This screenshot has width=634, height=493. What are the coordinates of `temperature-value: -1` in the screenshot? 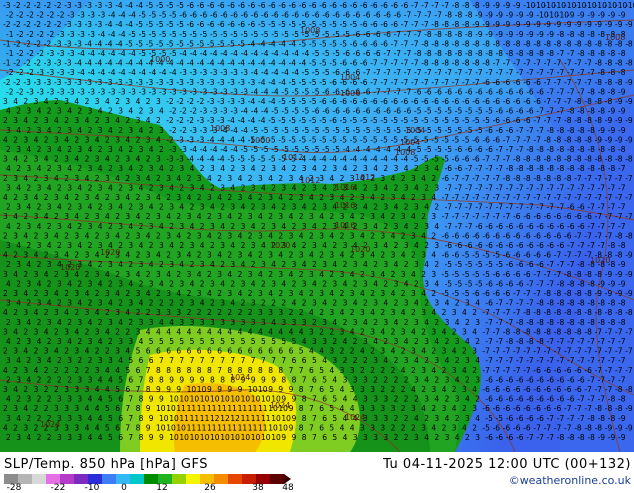 It's located at (10, 53).